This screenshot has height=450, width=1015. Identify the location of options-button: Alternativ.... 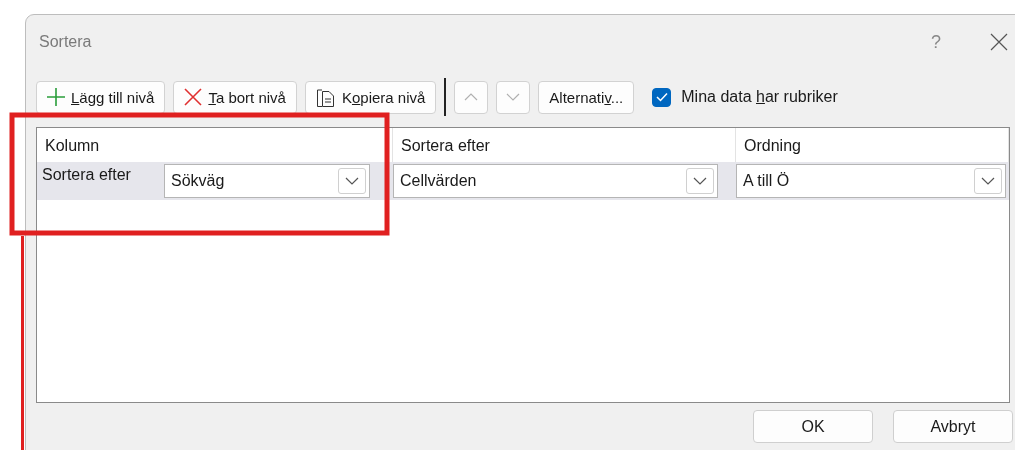
(586, 97).